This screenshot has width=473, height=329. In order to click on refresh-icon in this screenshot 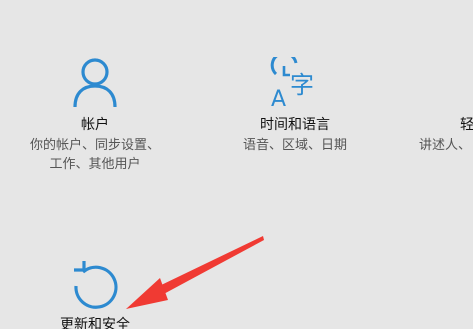, I will do `click(96, 285)`.